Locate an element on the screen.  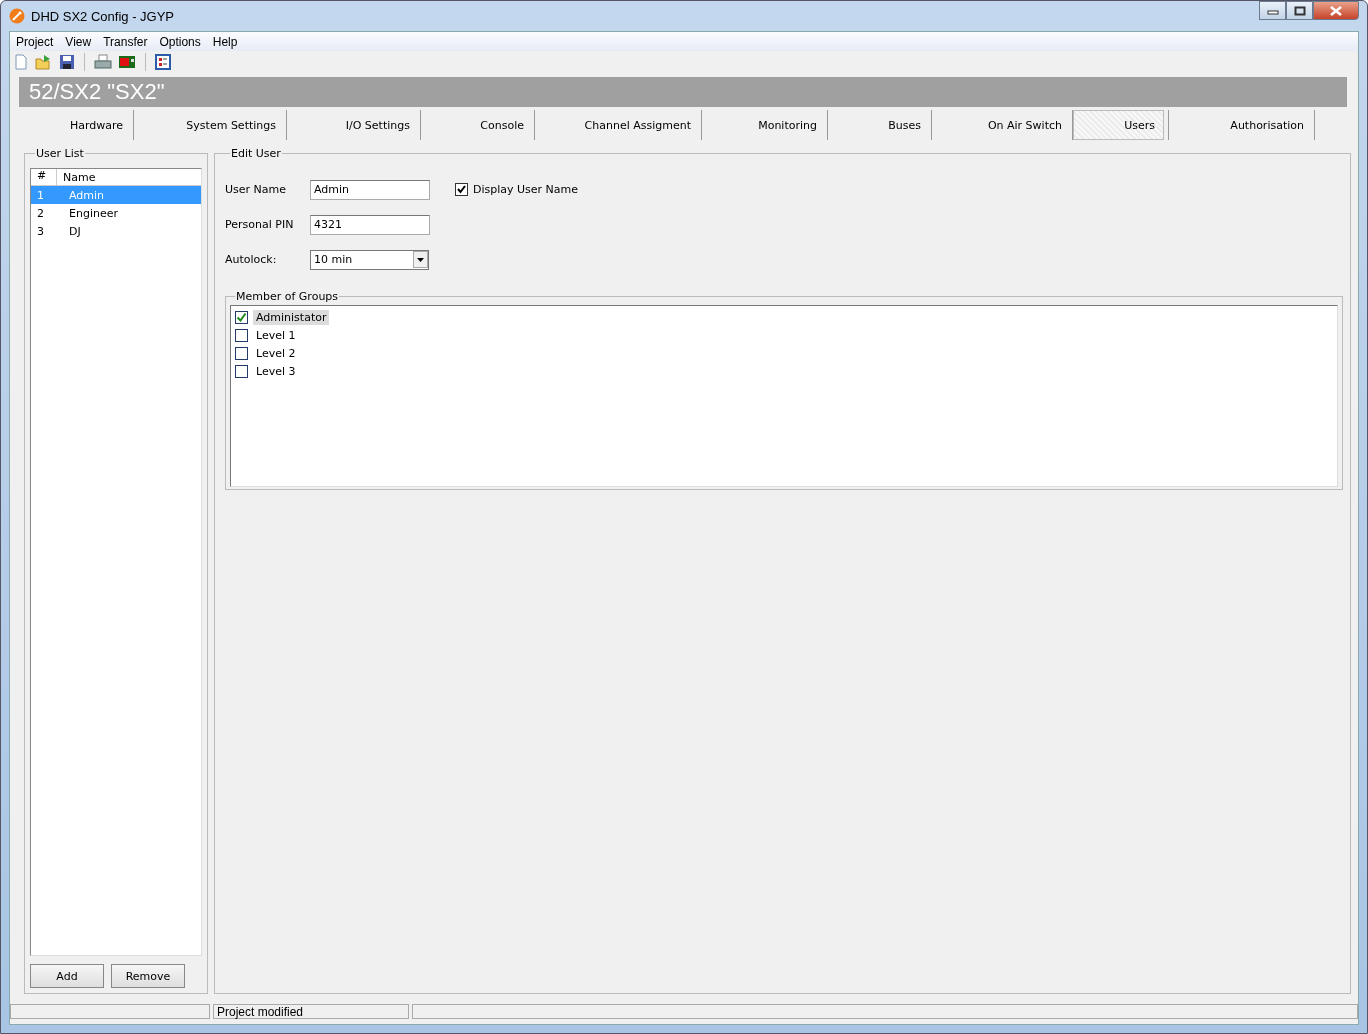
group-label: Level 1 is located at coordinates (276, 335).